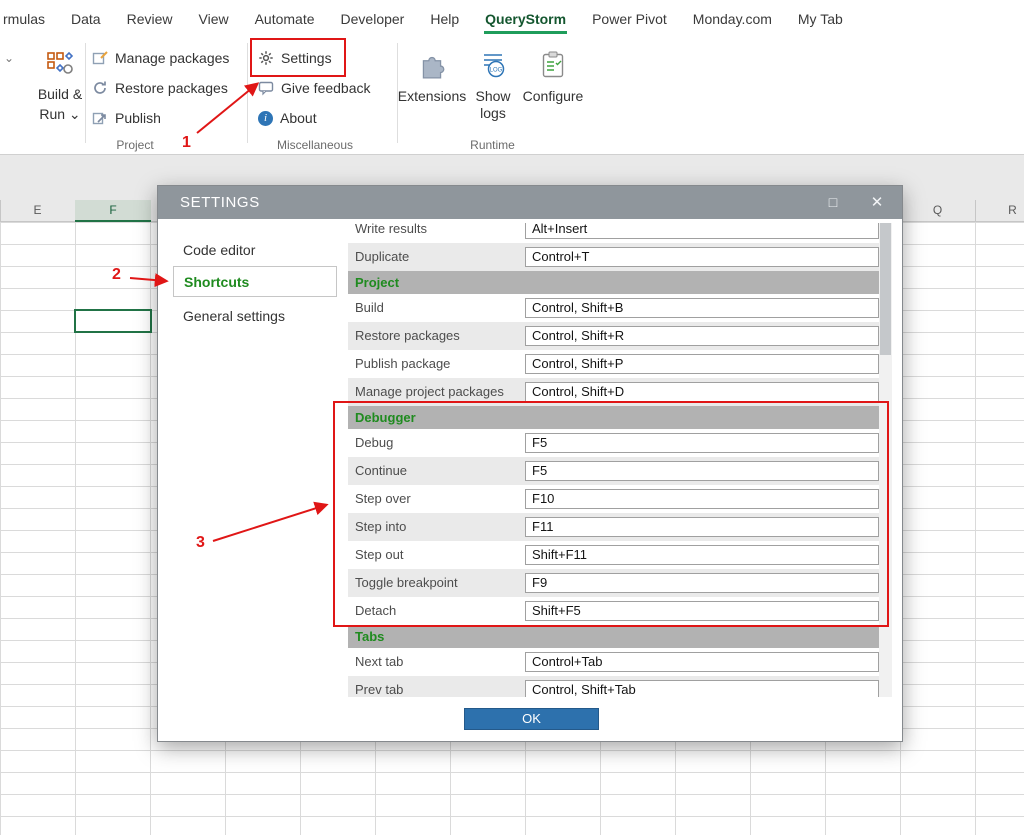 The width and height of the screenshot is (1024, 835). I want to click on give-feedback-button: Give feedback, so click(314, 88).